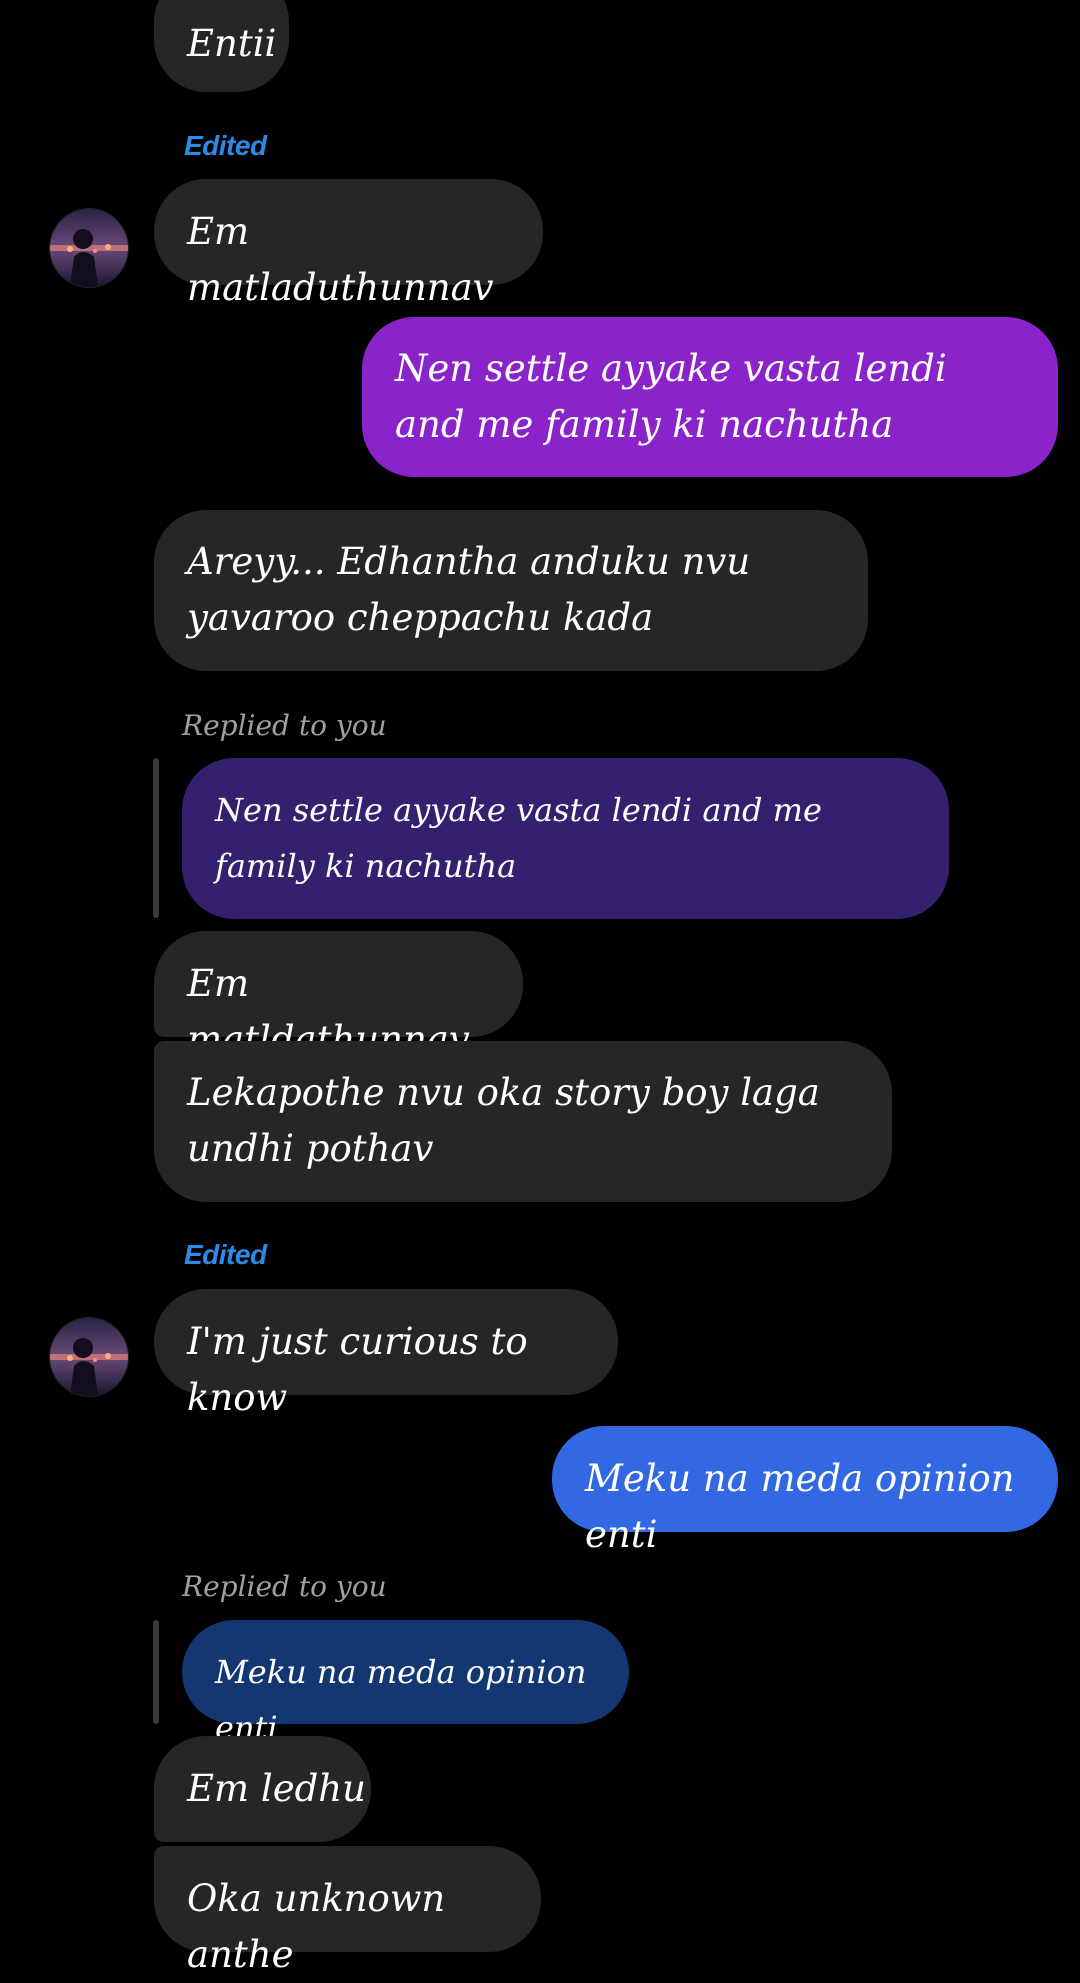 The height and width of the screenshot is (1983, 1080). What do you see at coordinates (221, 46) in the screenshot?
I see `incoming-message: Entii` at bounding box center [221, 46].